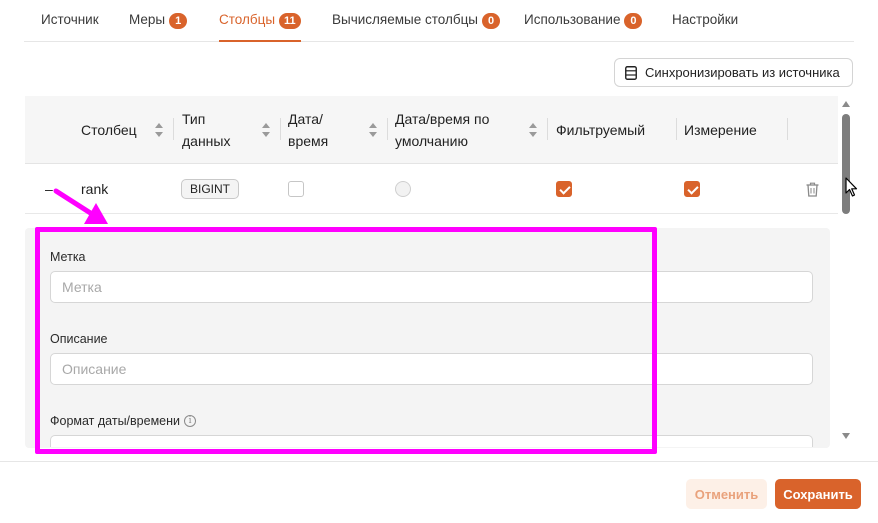 The image size is (878, 523). Describe the element at coordinates (109, 130) in the screenshot. I see `column-header-name: Столбец` at that location.